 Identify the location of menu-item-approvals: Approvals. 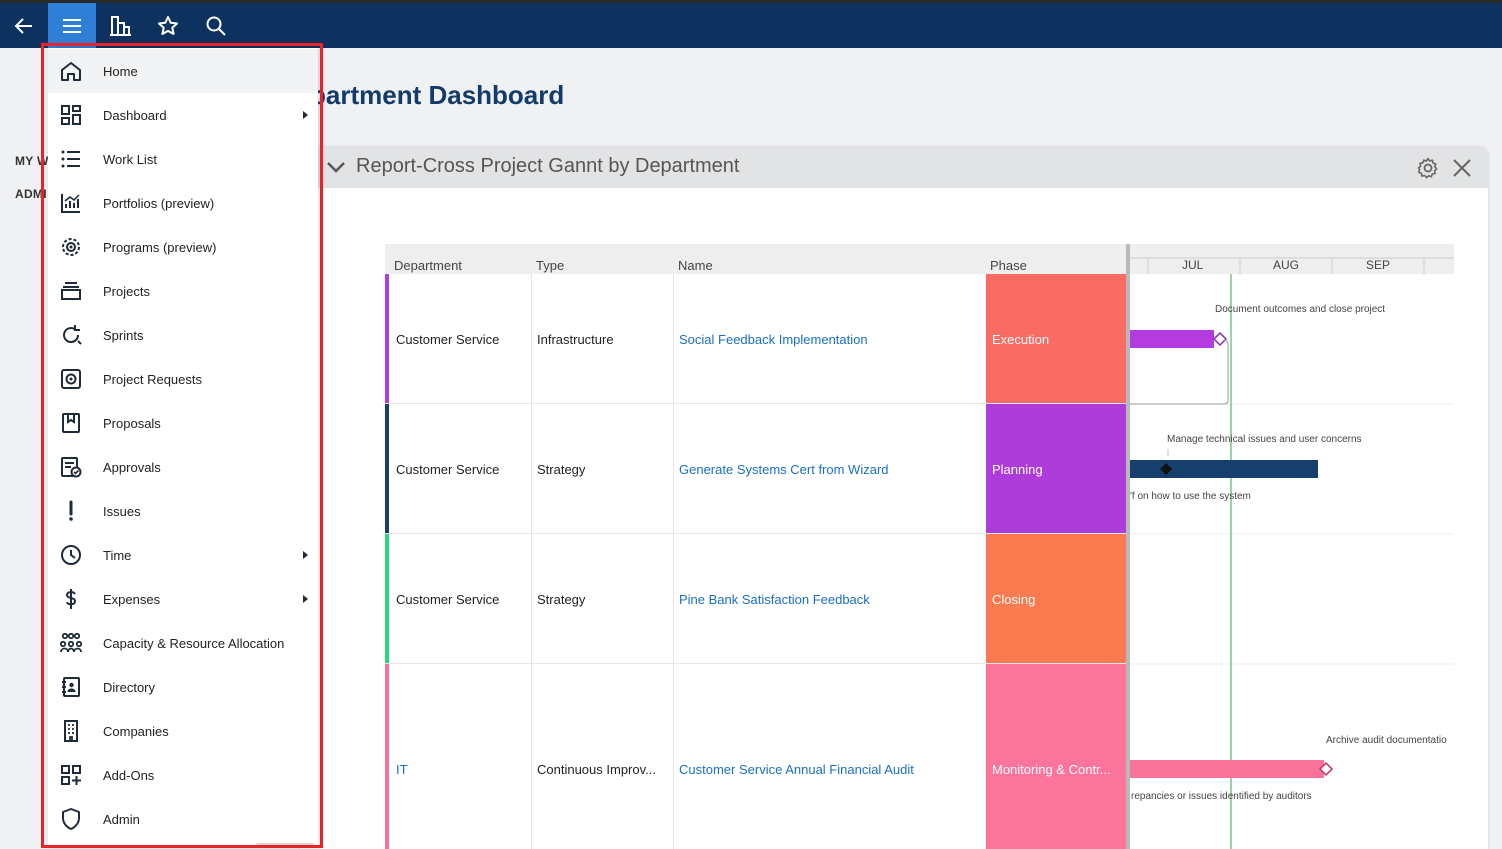
(183, 467).